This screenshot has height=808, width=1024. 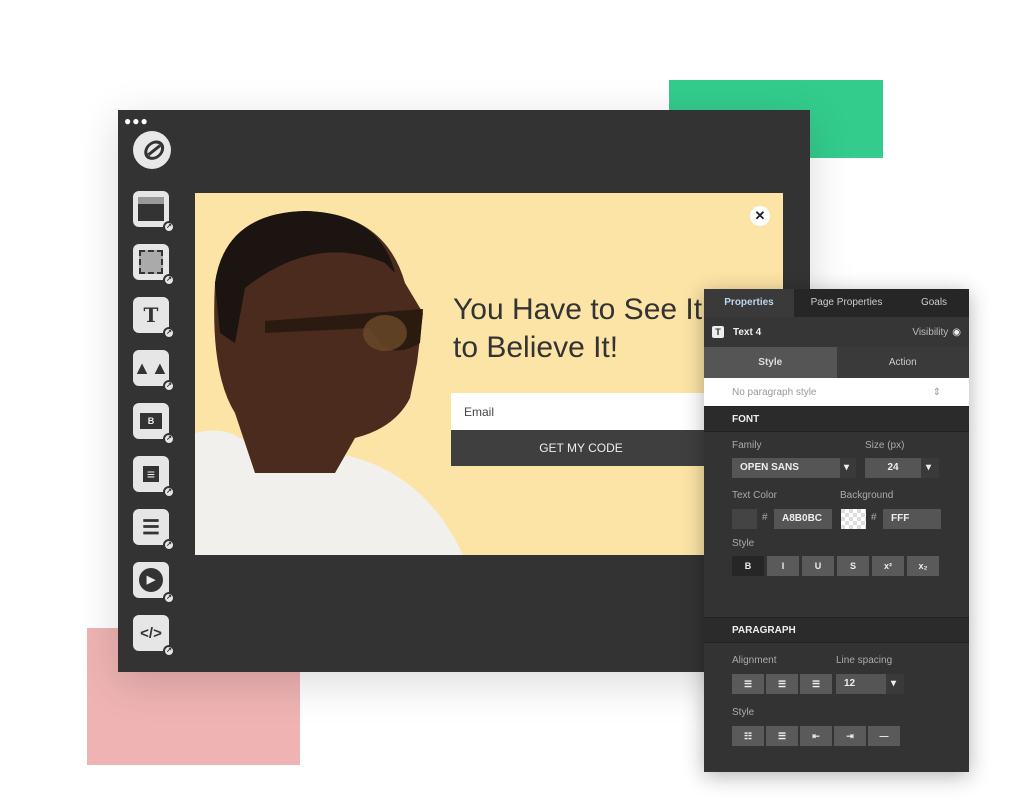 What do you see at coordinates (930, 332) in the screenshot?
I see `visibility-toggle: Visibility` at bounding box center [930, 332].